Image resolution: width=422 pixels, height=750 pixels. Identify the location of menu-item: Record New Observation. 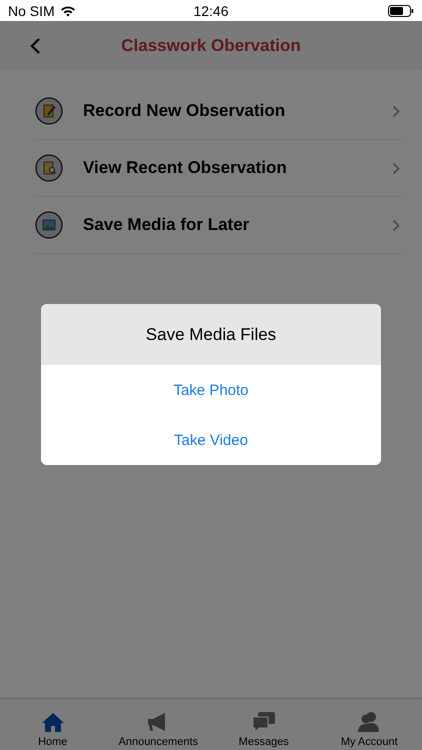
(217, 111).